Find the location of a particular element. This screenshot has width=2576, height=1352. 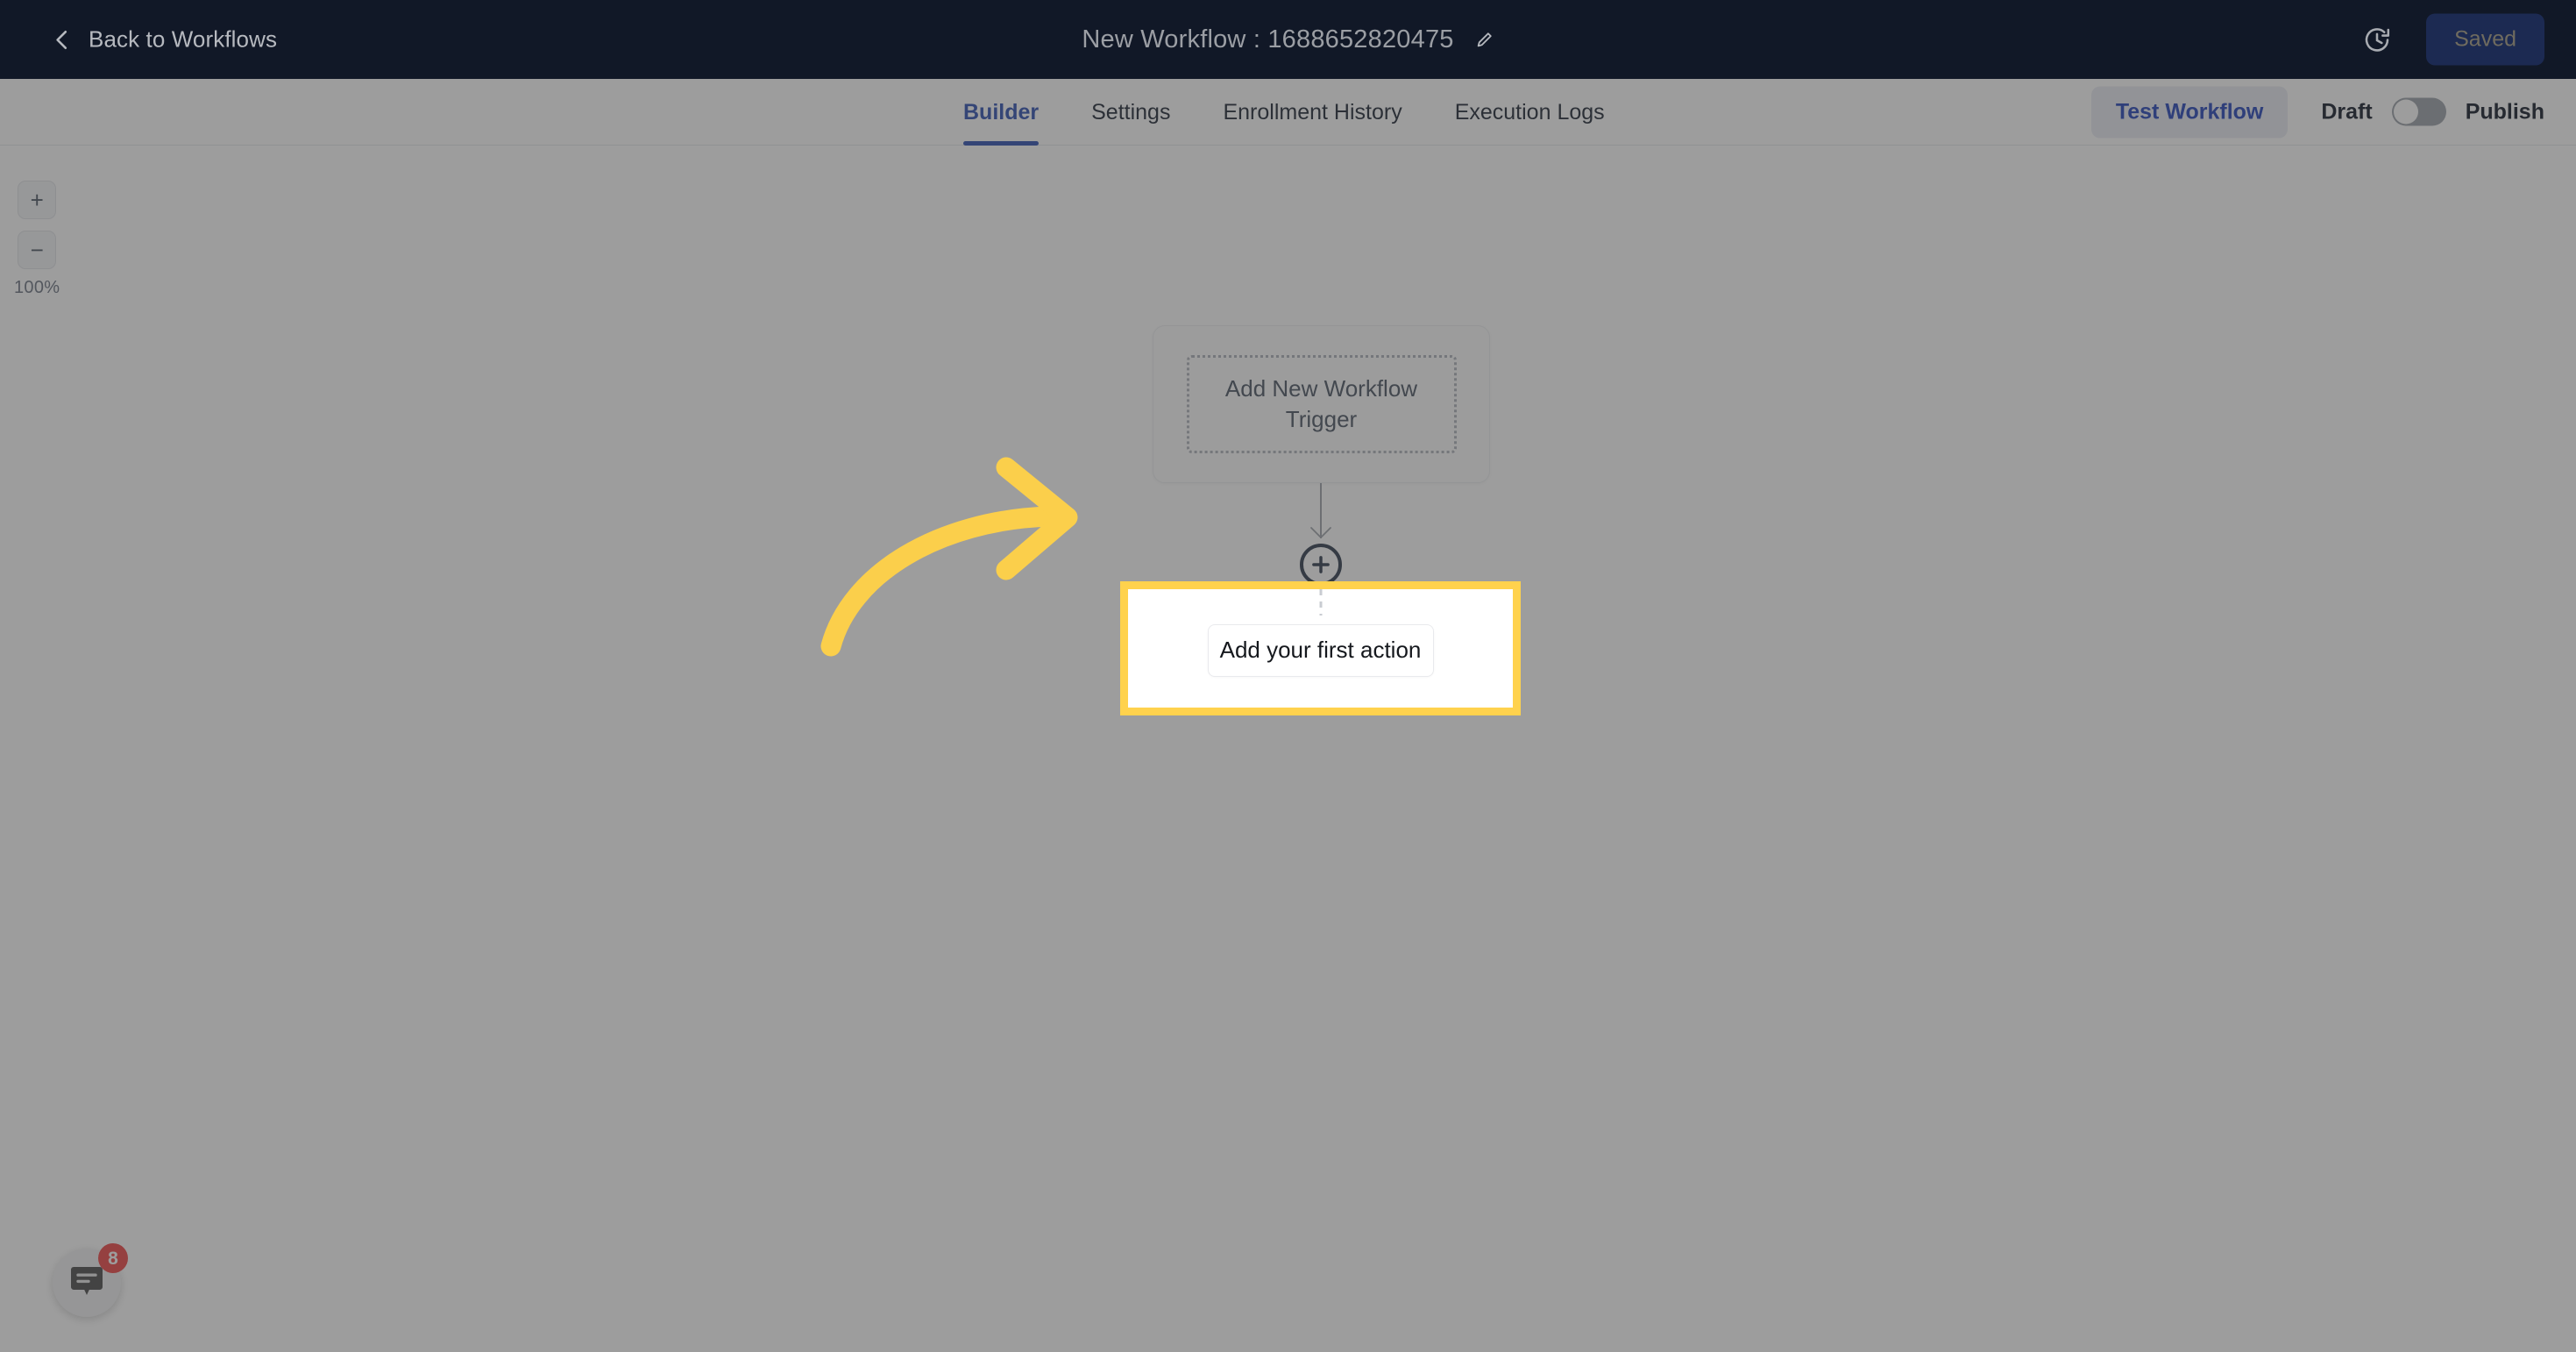

tab-settings-label: Settings is located at coordinates (1131, 112).